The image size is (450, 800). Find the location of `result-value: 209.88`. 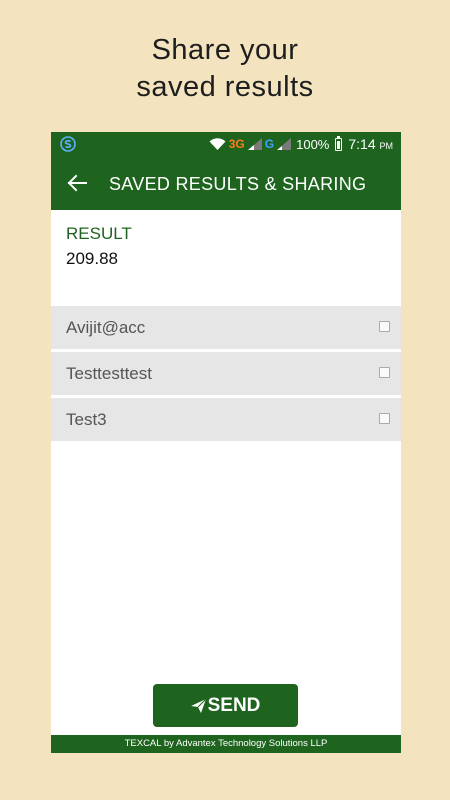

result-value: 209.88 is located at coordinates (92, 258).